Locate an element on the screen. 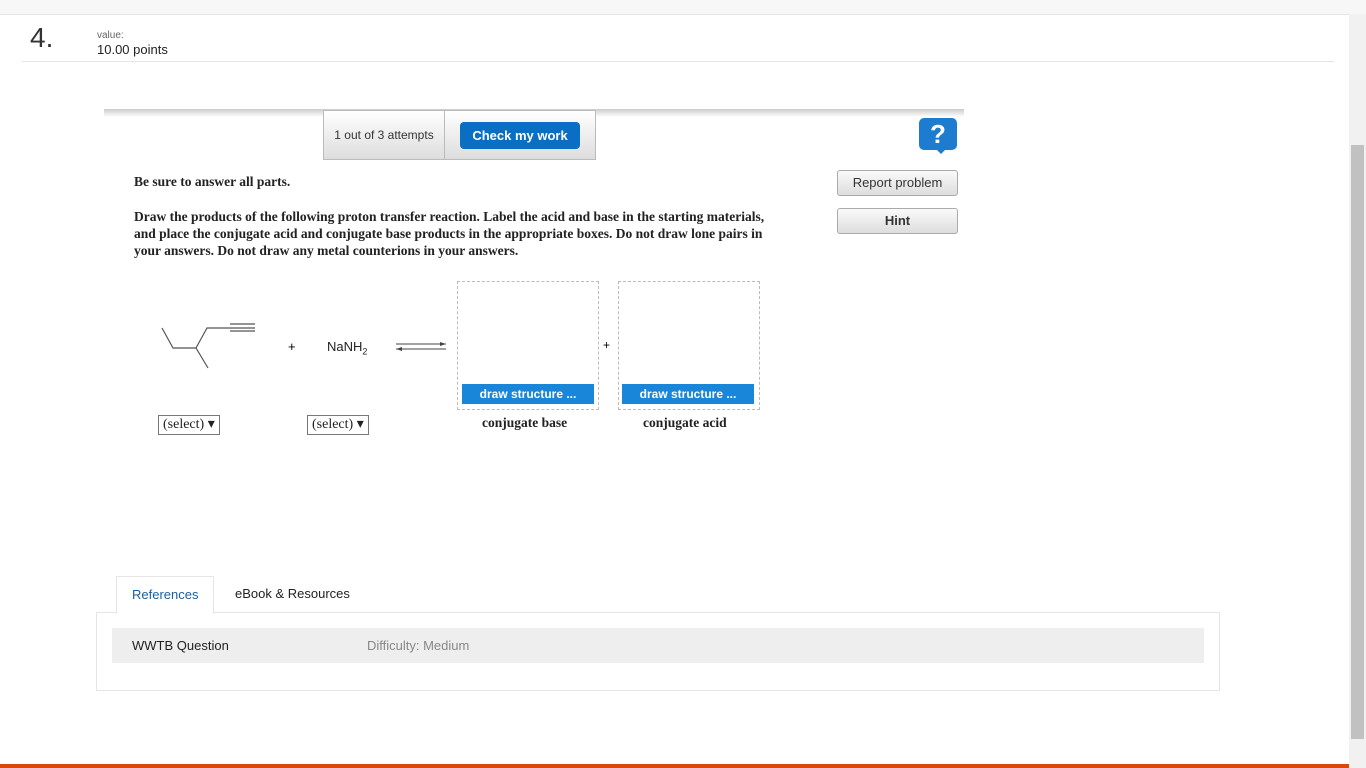  acid-base-select-2: (select) ▾ is located at coordinates (338, 425).